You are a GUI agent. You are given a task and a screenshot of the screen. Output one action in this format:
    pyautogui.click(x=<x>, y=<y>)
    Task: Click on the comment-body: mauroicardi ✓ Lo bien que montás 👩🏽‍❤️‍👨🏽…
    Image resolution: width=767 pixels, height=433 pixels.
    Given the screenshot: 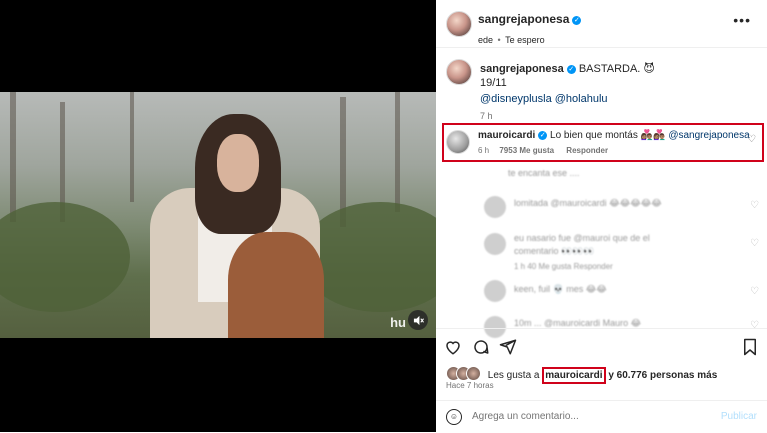 What is the action you would take?
    pyautogui.click(x=614, y=135)
    